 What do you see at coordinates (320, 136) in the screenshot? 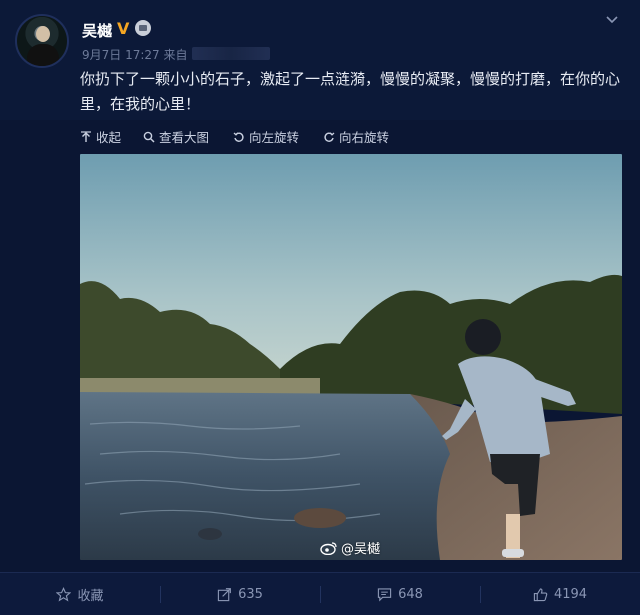
I see `image-toolbar: 收起 查看大图 向左旋转 向右旋转` at bounding box center [320, 136].